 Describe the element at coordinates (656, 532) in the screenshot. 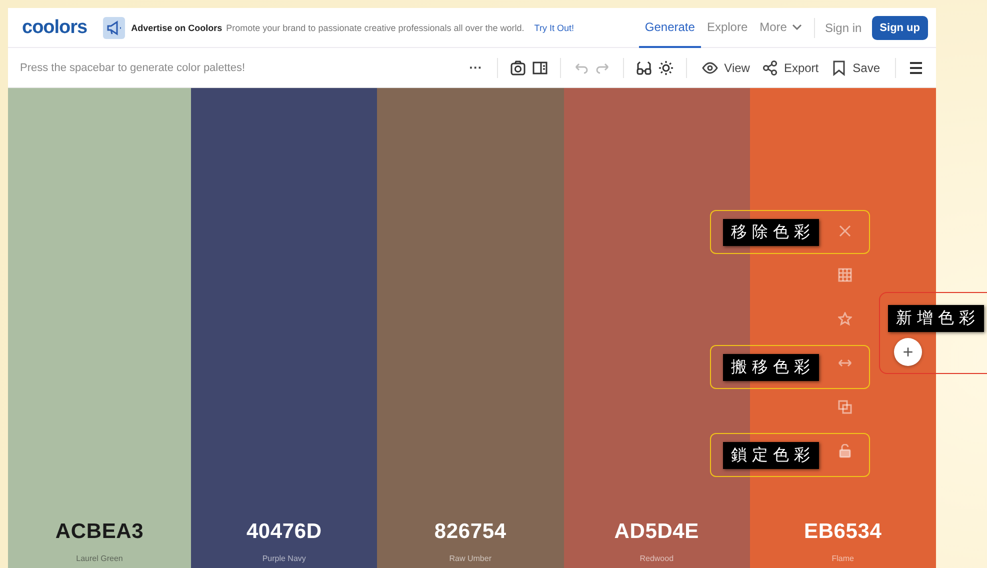

I see `hex-code: AD5D4E` at that location.